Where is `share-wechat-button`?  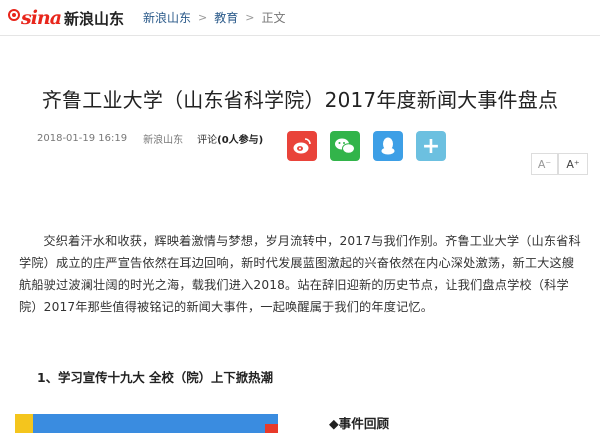
share-wechat-button is located at coordinates (345, 146).